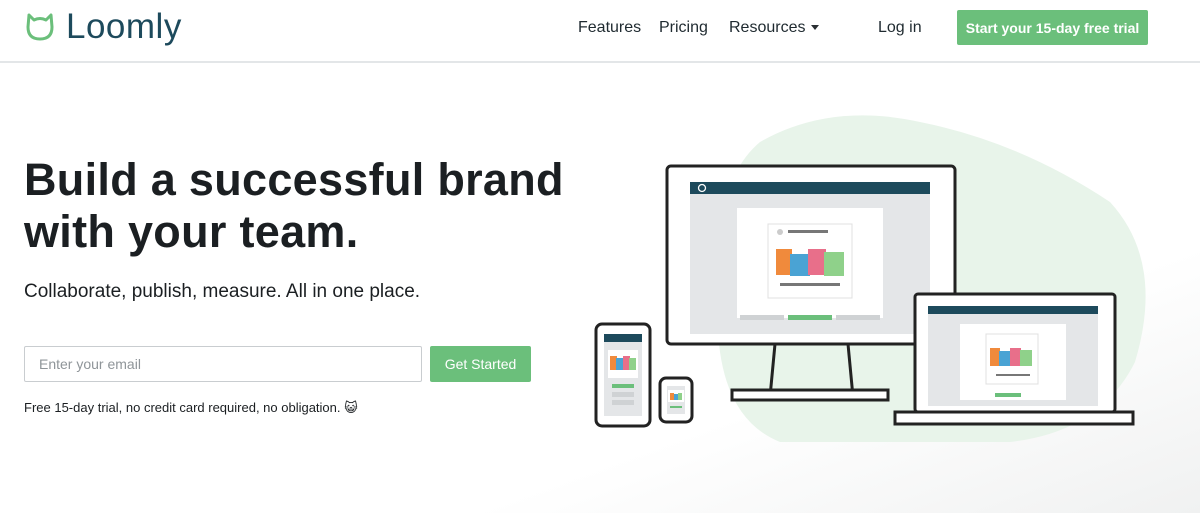 The image size is (1200, 513). I want to click on cat-logo-icon, so click(40, 27).